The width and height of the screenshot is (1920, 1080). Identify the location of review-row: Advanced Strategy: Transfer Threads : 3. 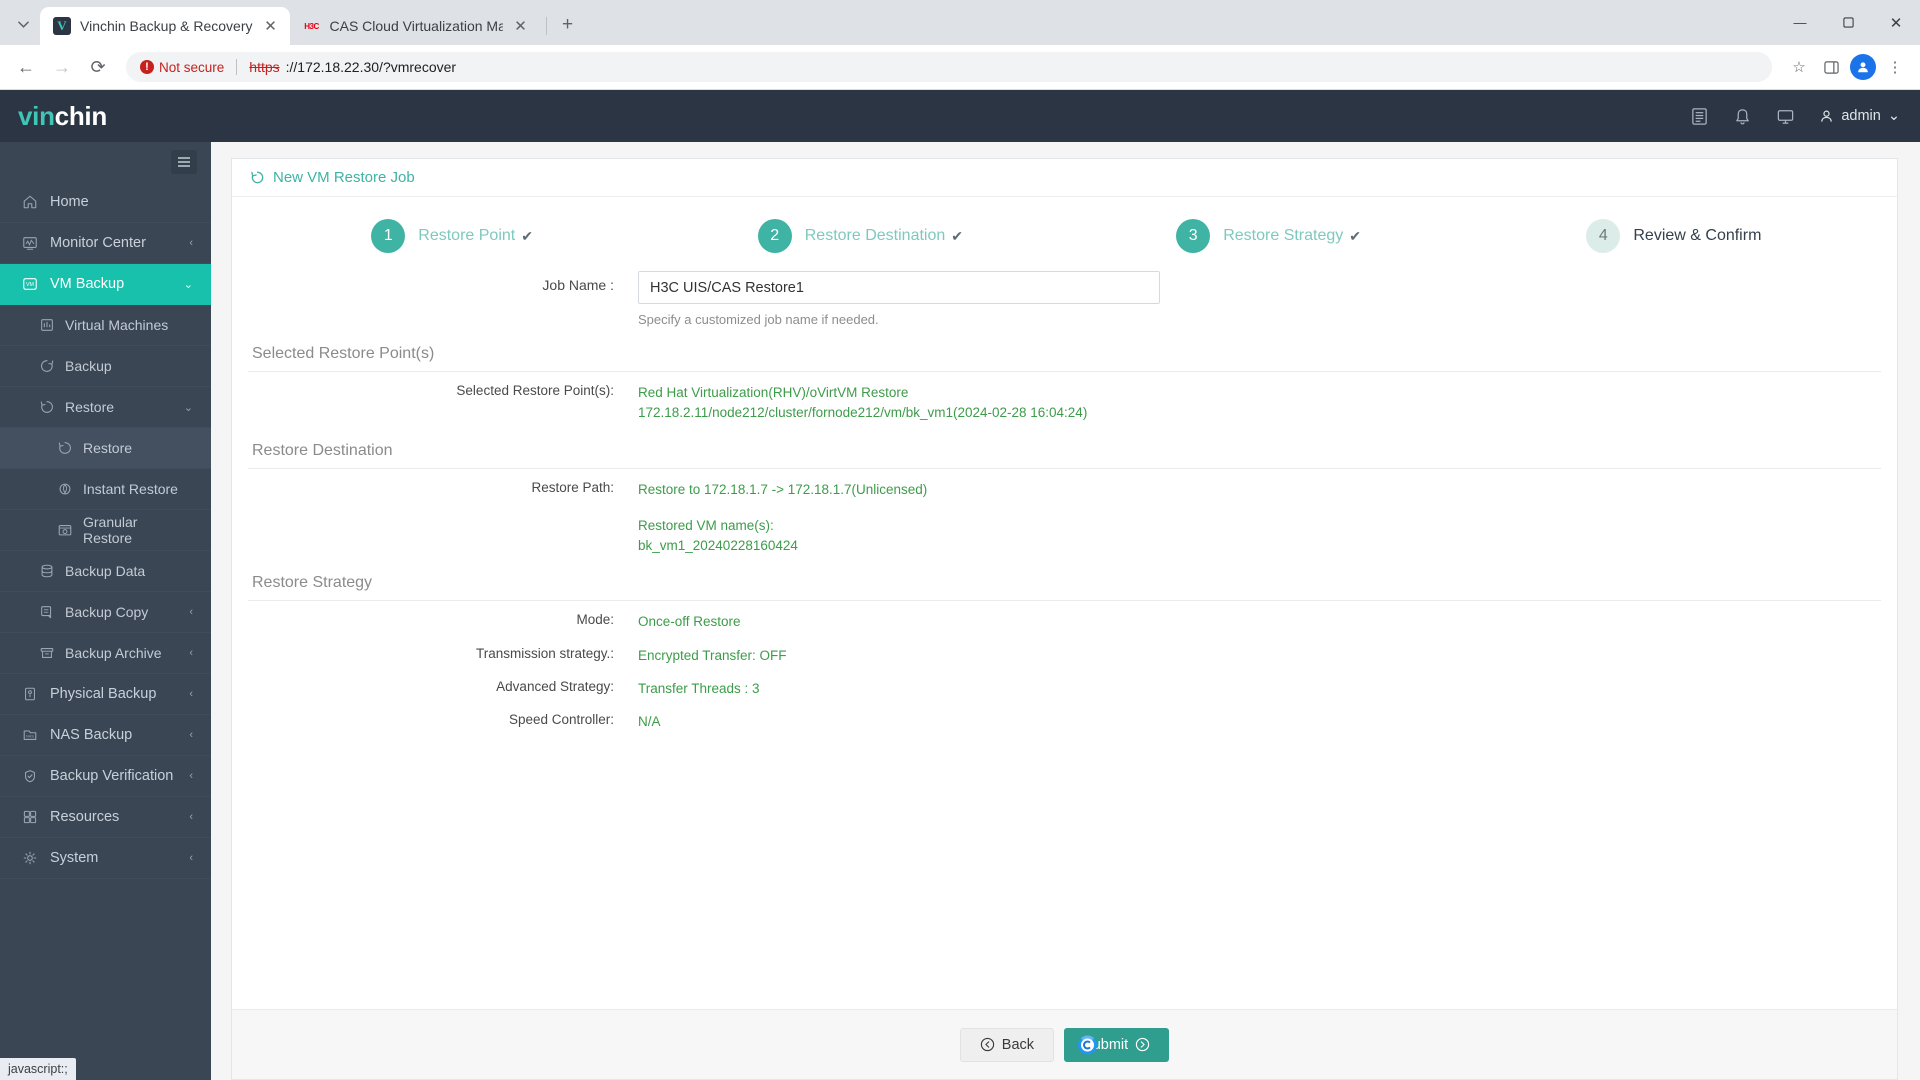
(1064, 686).